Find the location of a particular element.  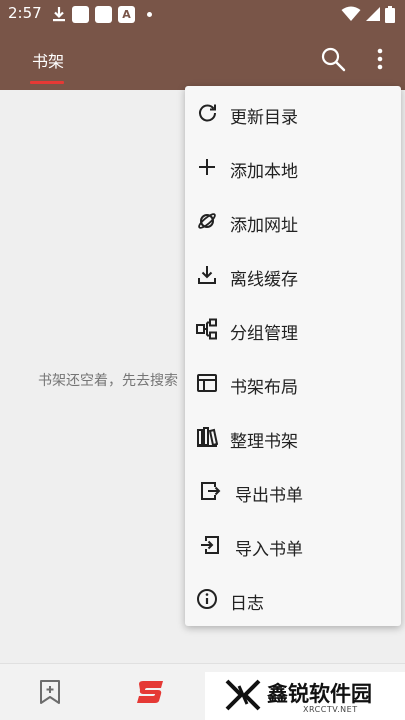

books-icon is located at coordinates (207, 437).